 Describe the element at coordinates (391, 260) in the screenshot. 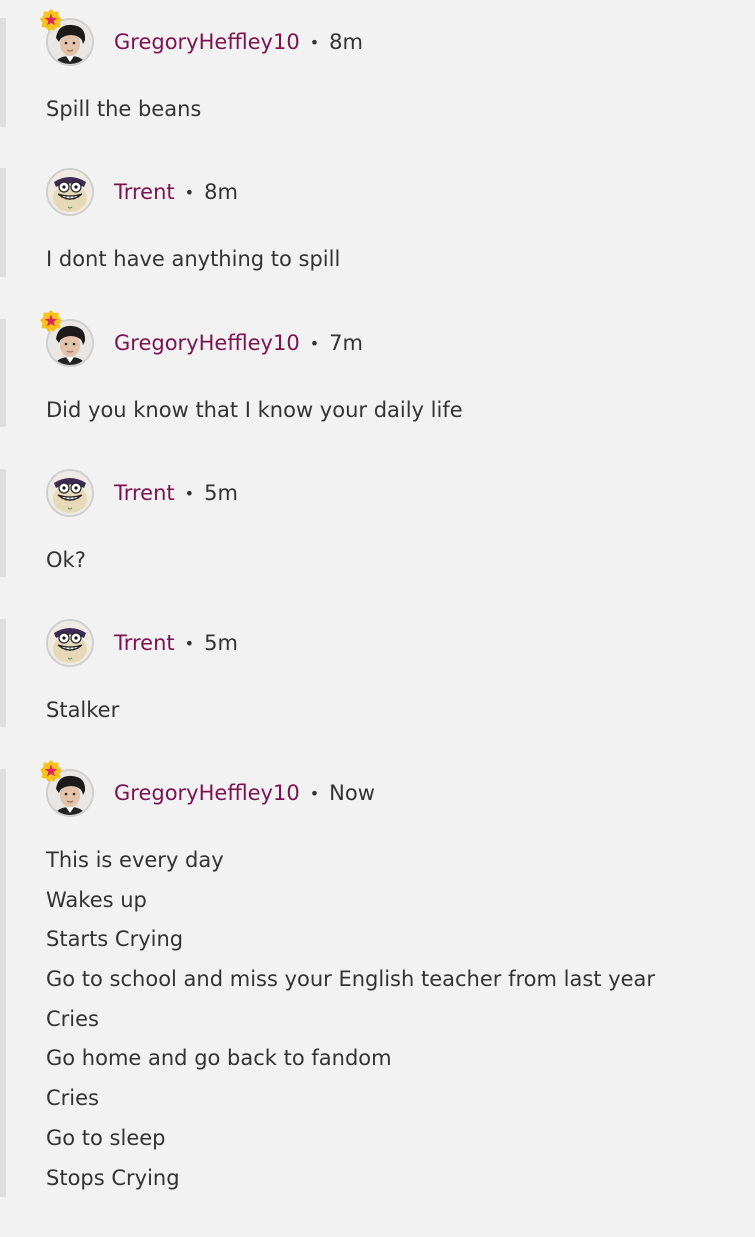

I see `comment-body: I dont have anything to spill` at that location.